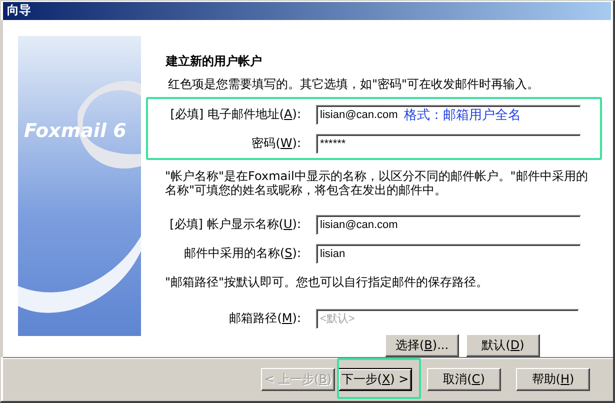 This screenshot has height=403, width=615. I want to click on field-label: [必填] 电子邮件地址(A):, so click(235, 115).